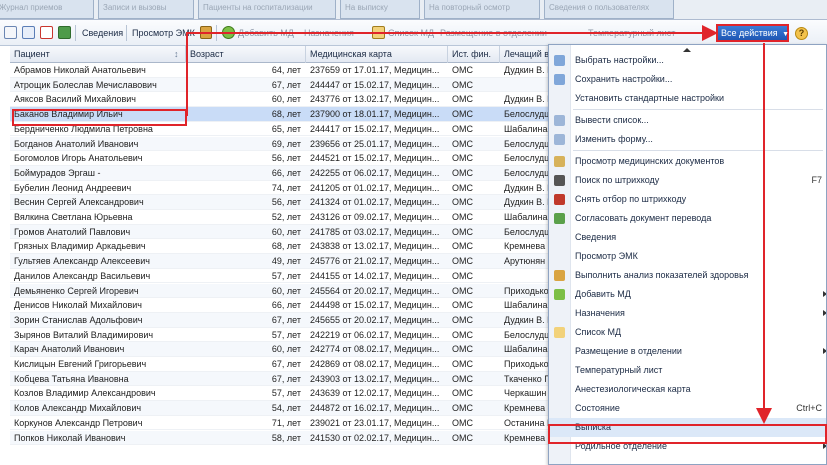  What do you see at coordinates (146, 9) in the screenshot?
I see `tab-records-calls: Записи и вызовы` at bounding box center [146, 9].